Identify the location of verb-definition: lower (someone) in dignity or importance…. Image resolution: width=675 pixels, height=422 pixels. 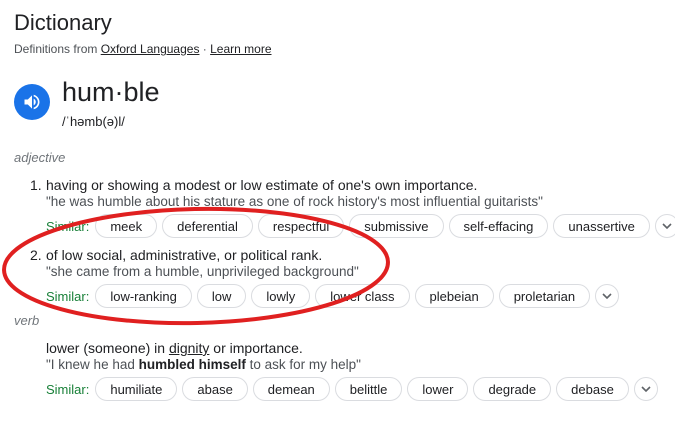
(174, 348).